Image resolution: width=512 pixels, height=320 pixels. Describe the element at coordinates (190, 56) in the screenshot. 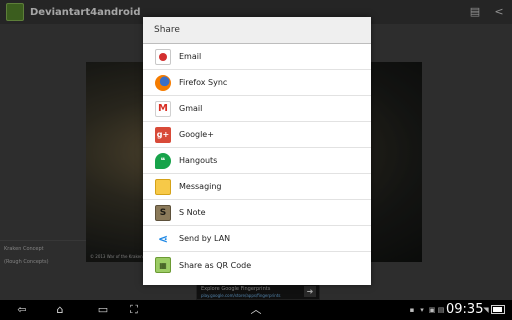

I see `share-item-label: Email` at that location.